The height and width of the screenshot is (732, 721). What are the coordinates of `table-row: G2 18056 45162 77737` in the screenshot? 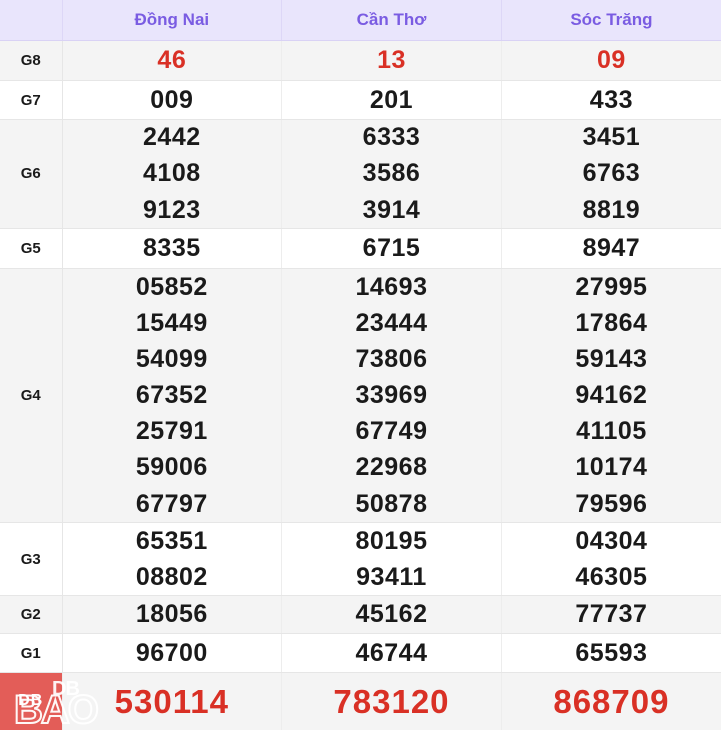 It's located at (360, 615).